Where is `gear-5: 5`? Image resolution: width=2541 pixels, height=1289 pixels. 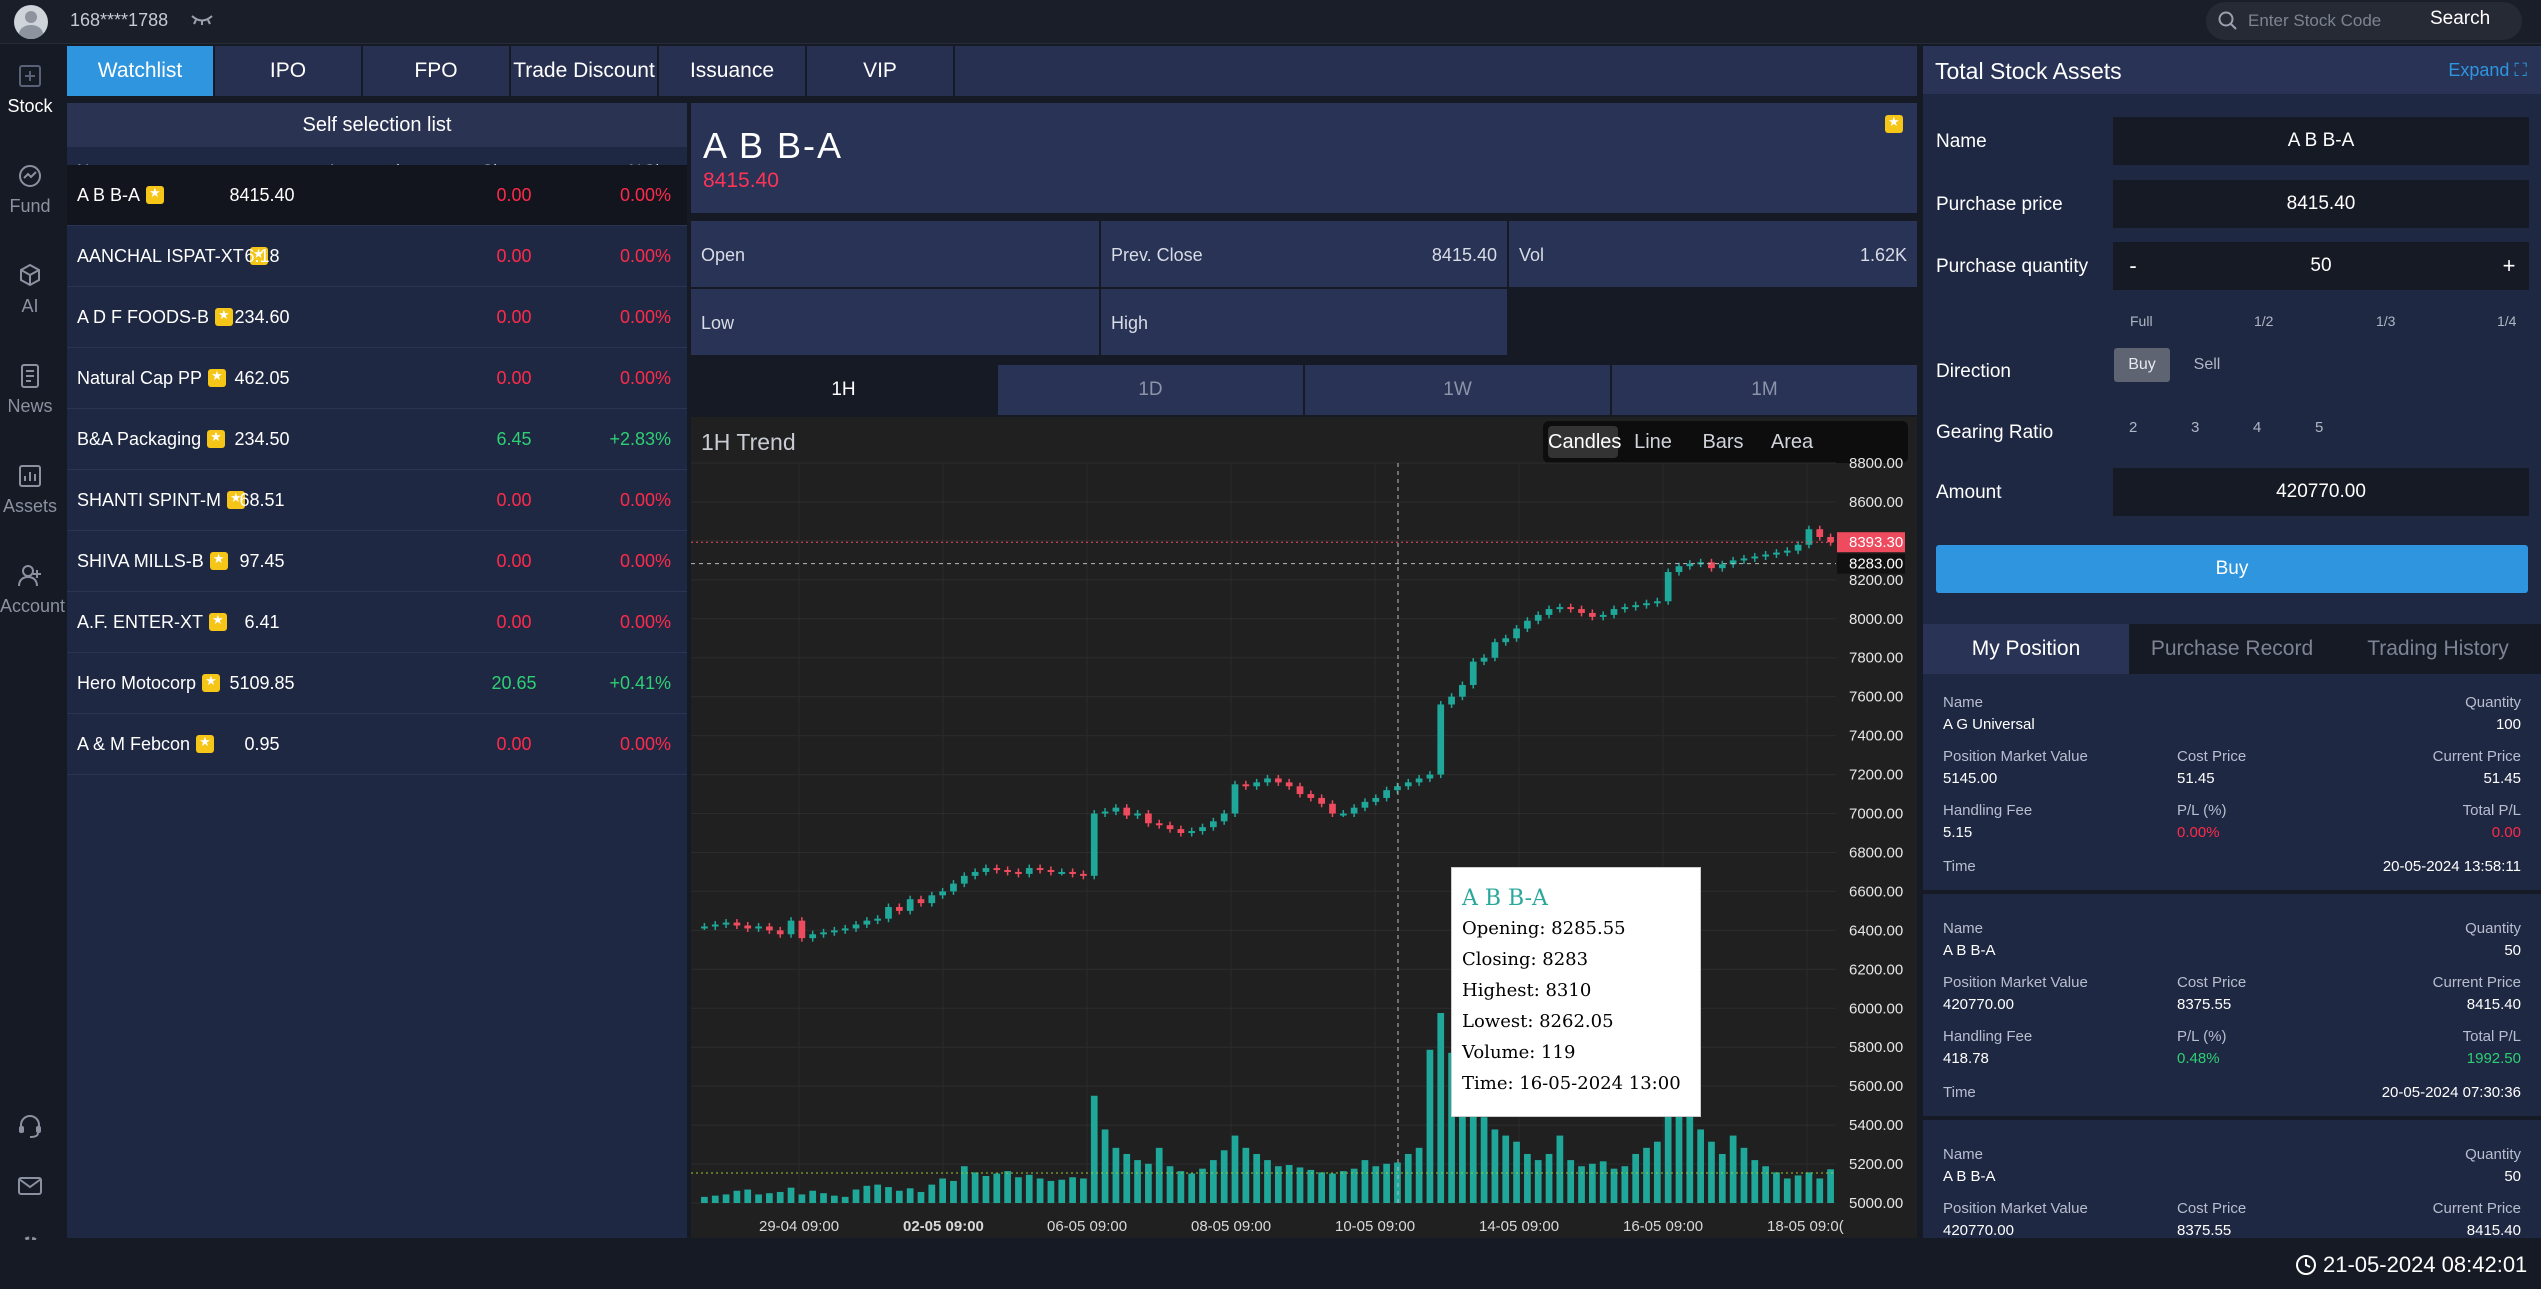 gear-5: 5 is located at coordinates (2319, 427).